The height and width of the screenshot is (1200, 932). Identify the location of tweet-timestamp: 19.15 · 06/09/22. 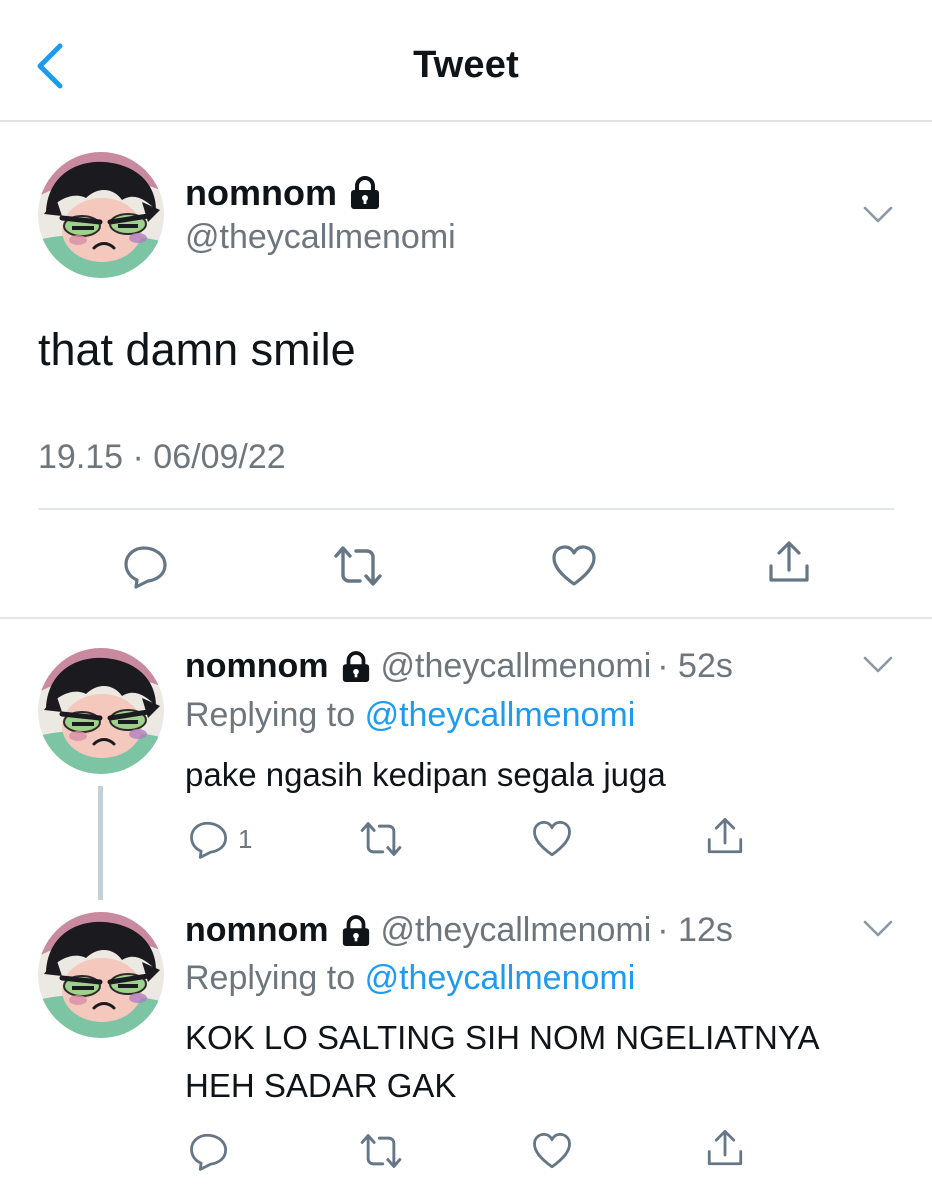
(162, 457).